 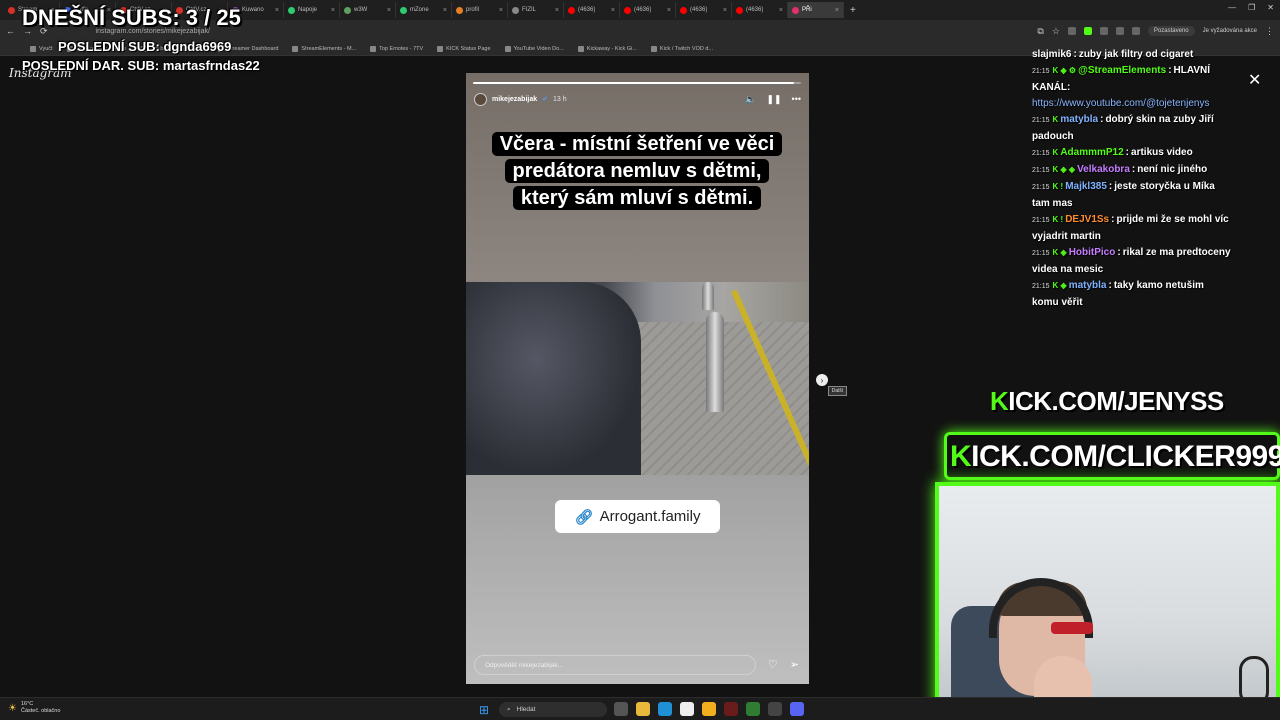 I want to click on weather-widget: ☀ 16°C Částeč. oblačno, so click(x=34, y=708).